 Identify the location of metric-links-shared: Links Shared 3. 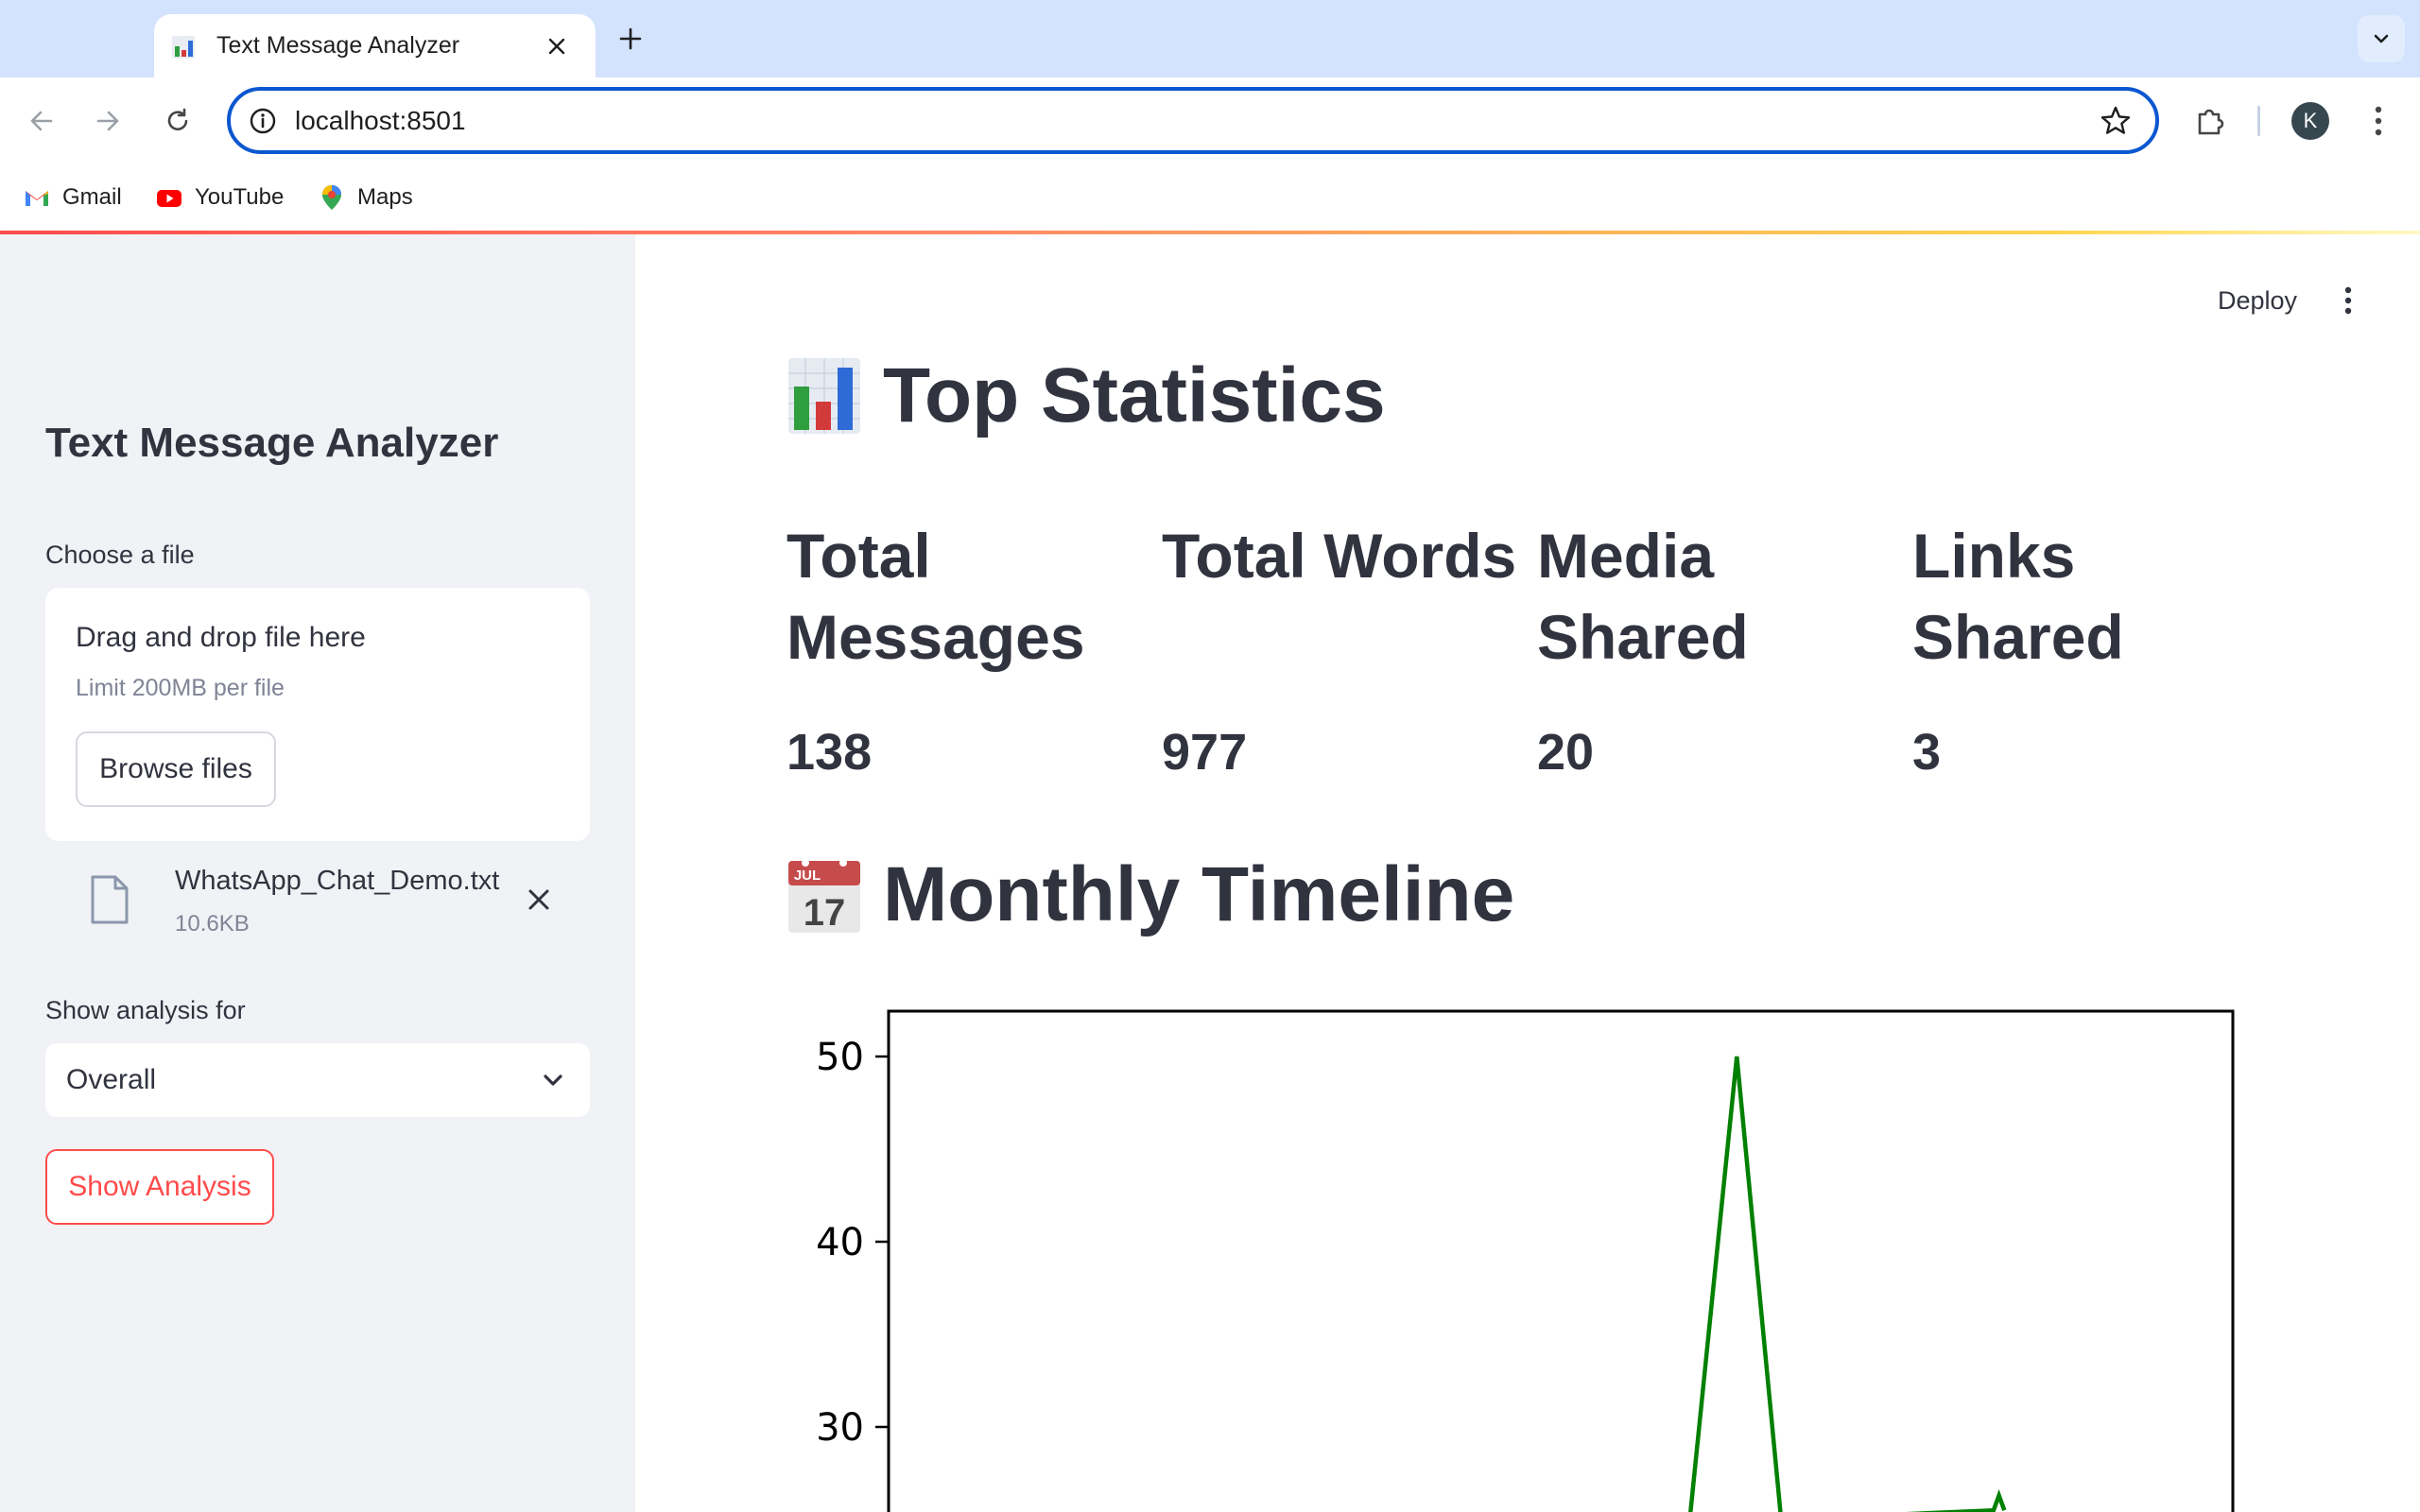
(2092, 648).